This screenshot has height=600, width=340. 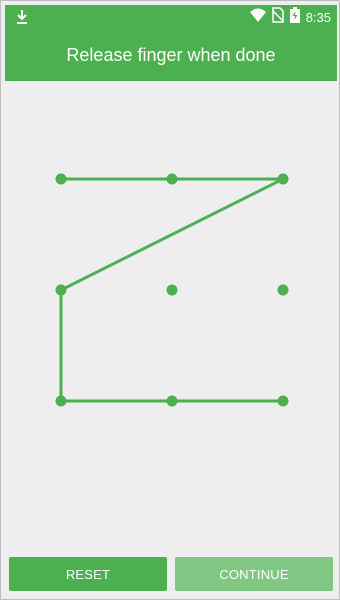 What do you see at coordinates (254, 574) in the screenshot?
I see `continue-button: CONTINUE` at bounding box center [254, 574].